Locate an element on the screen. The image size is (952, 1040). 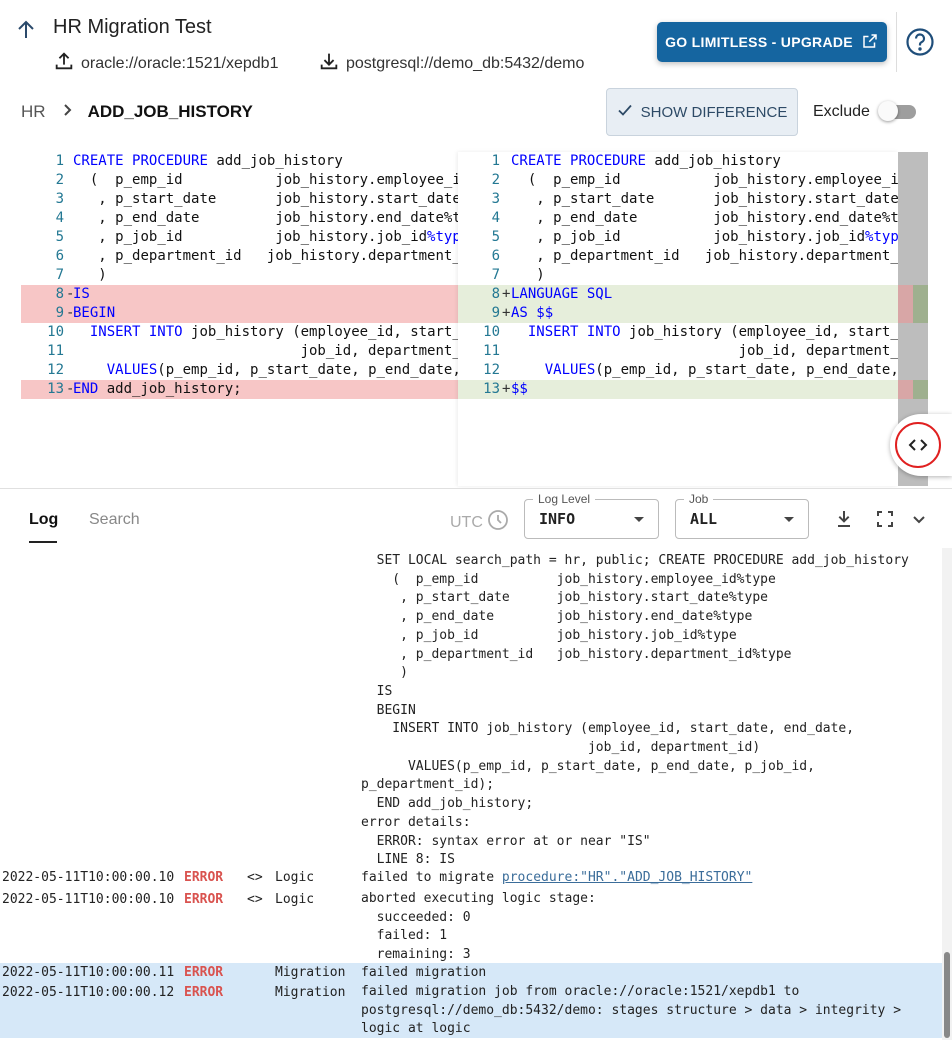
line-number: 7 is located at coordinates (59, 275).